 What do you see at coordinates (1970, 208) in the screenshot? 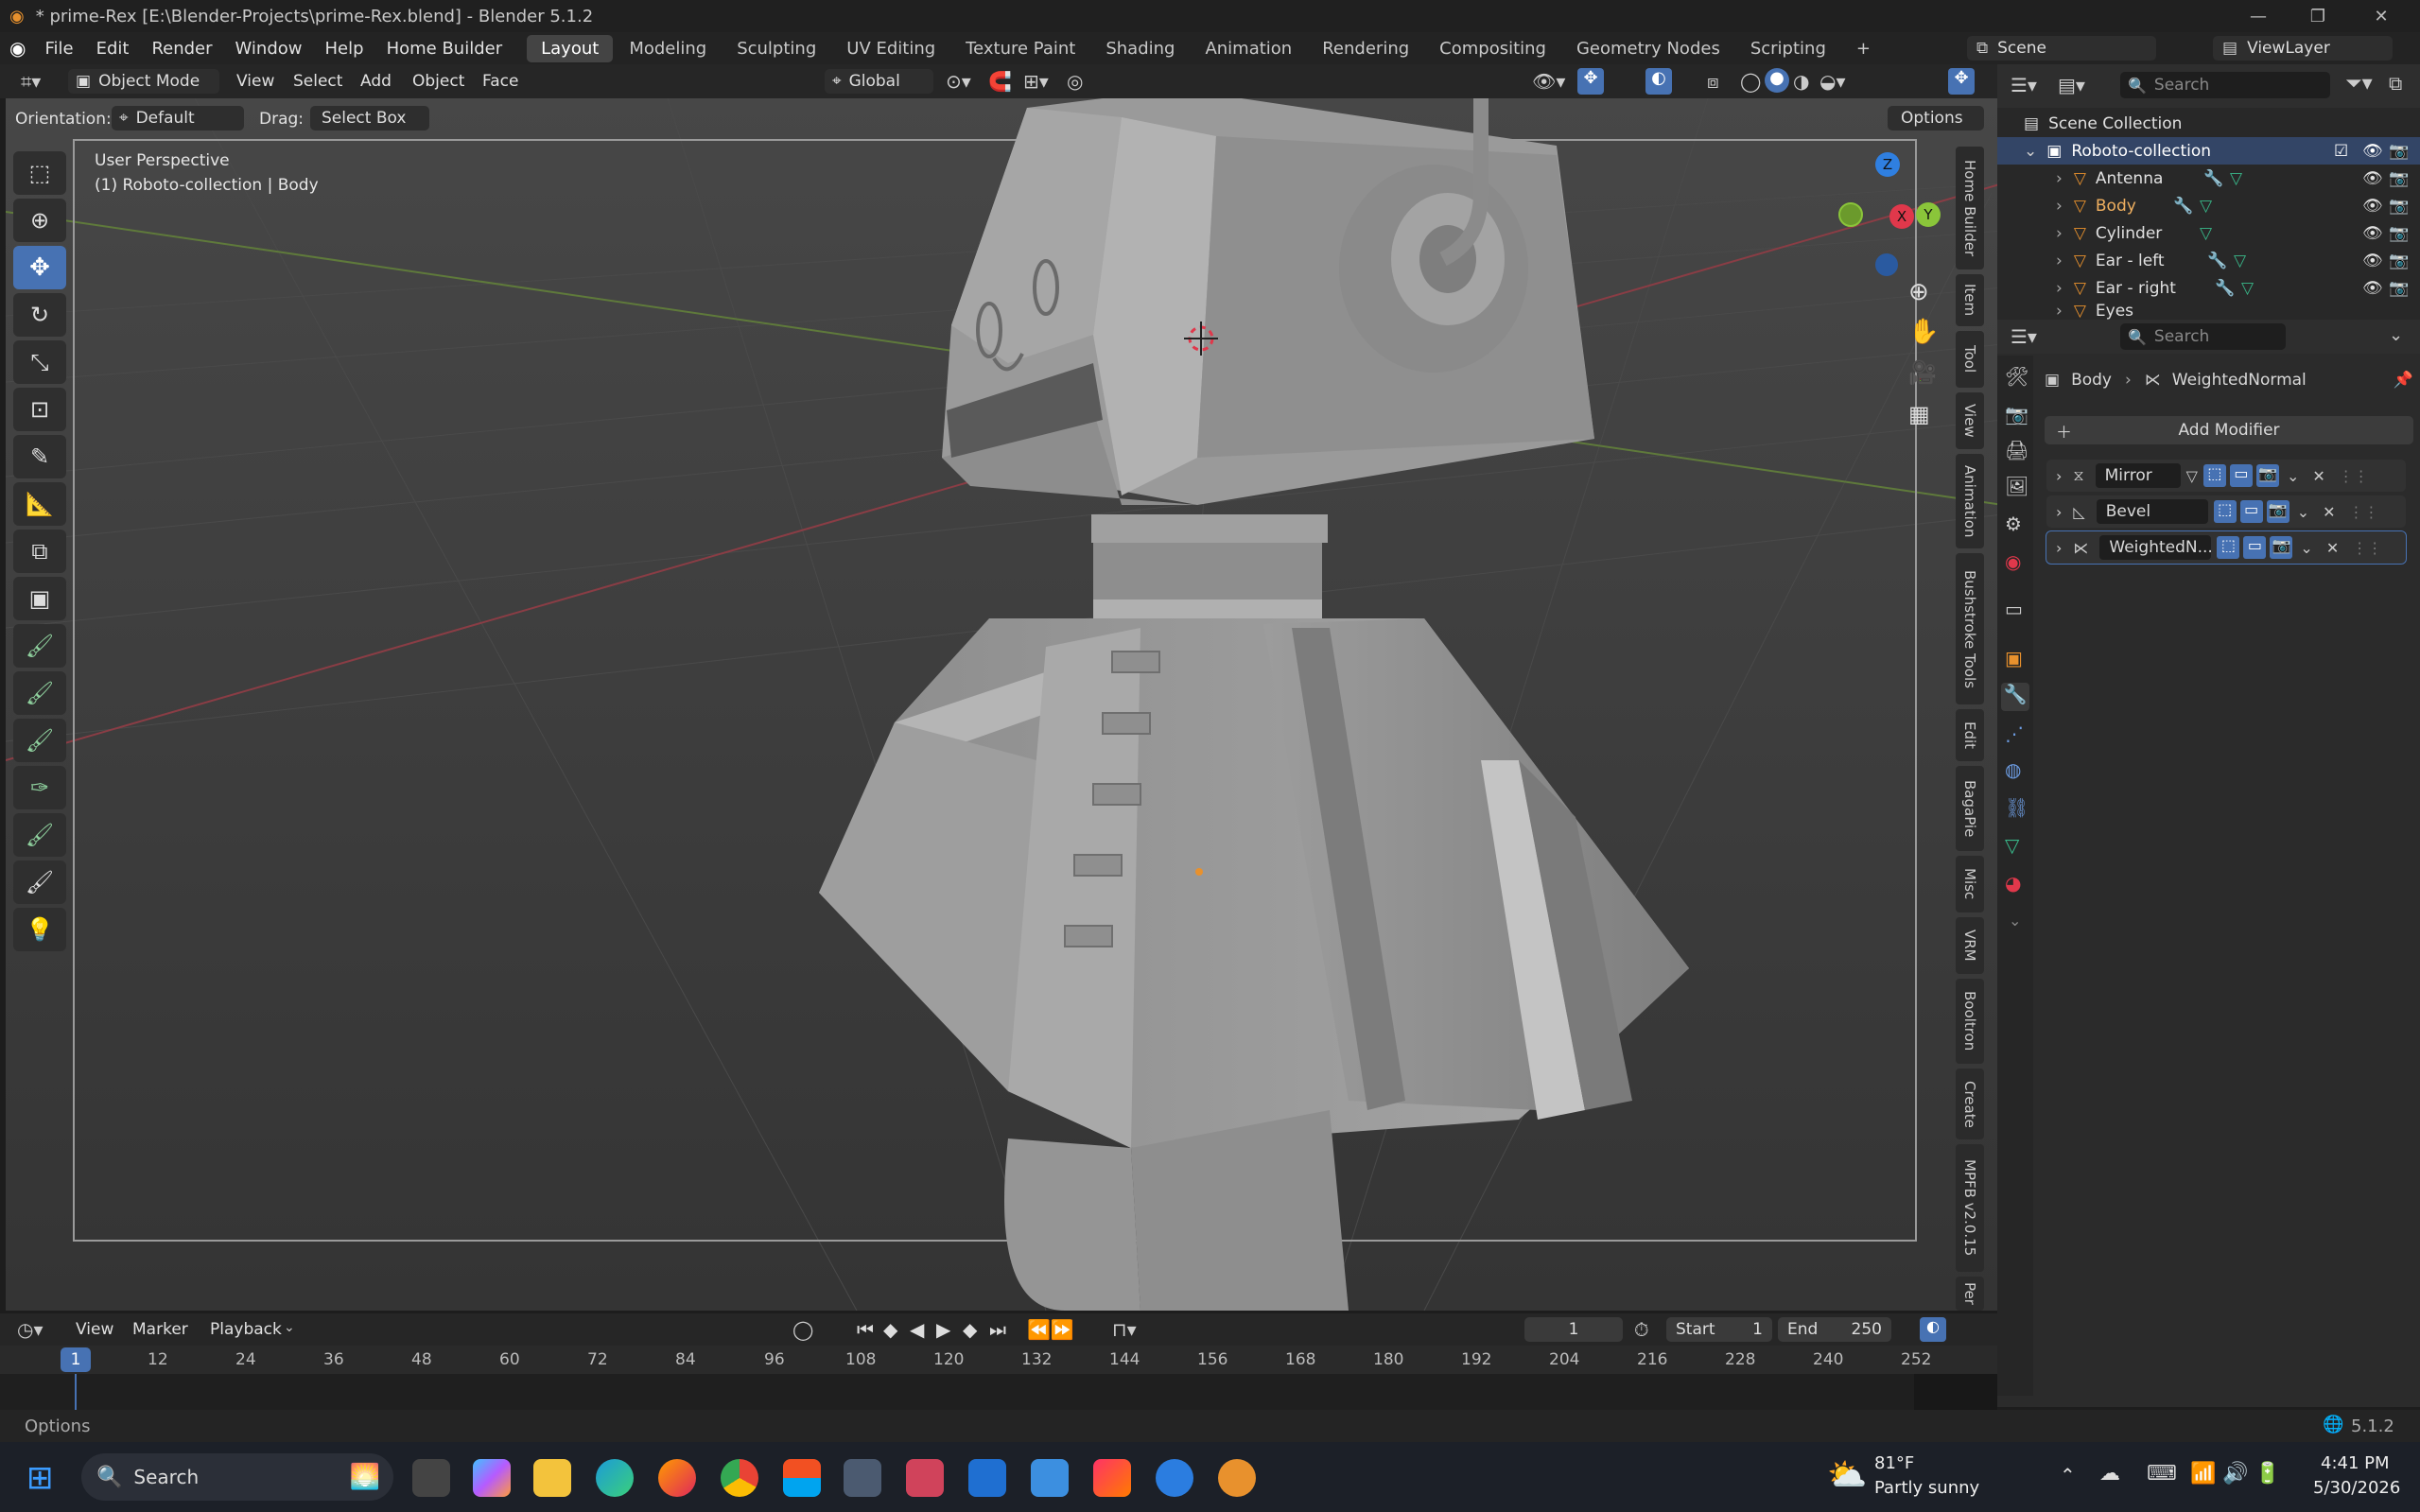
I see `sidebar-tab-home-builder: Home Builder` at bounding box center [1970, 208].